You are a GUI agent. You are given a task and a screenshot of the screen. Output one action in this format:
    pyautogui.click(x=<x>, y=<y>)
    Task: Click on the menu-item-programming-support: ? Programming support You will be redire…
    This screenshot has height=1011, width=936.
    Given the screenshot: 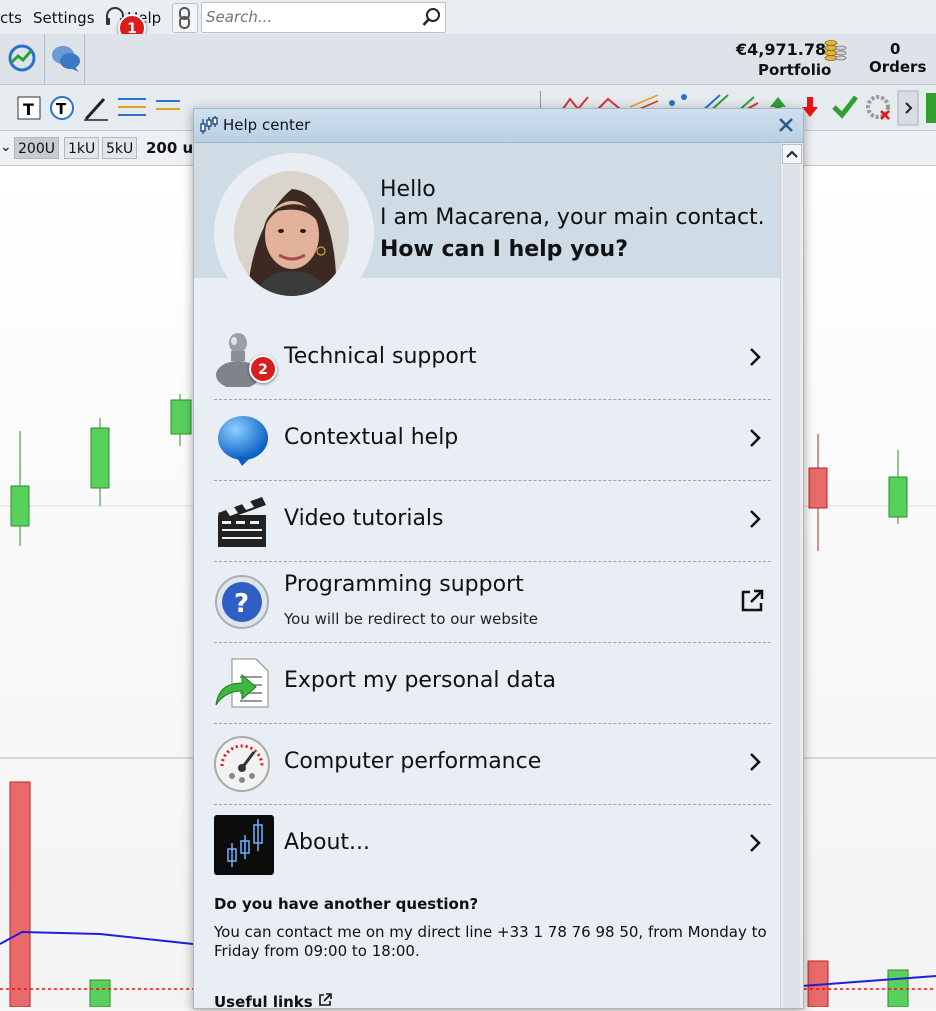 What is the action you would take?
    pyautogui.click(x=492, y=602)
    